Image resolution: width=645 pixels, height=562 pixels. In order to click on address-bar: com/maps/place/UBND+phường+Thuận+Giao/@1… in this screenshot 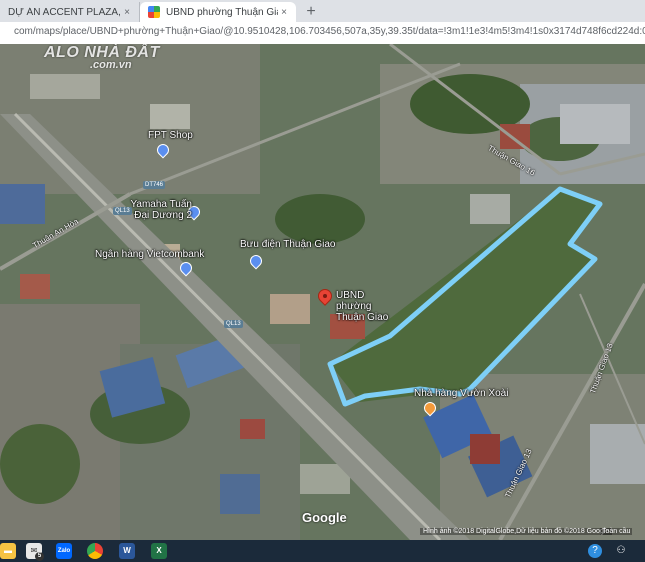, I will do `click(322, 33)`.